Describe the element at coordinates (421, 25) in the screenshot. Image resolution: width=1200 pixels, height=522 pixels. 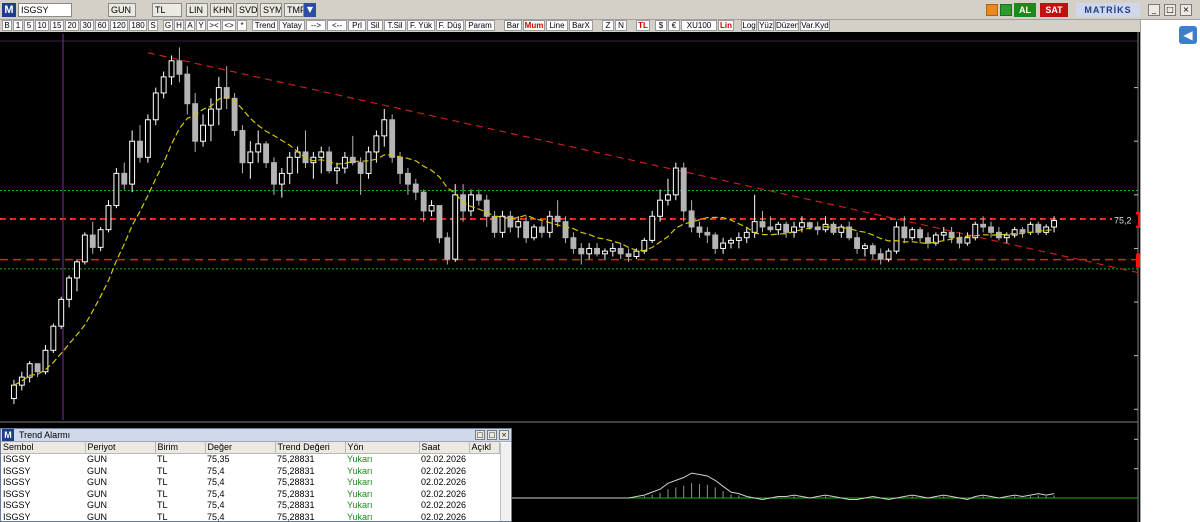
I see `toolbar-button-25: F. Yük` at that location.